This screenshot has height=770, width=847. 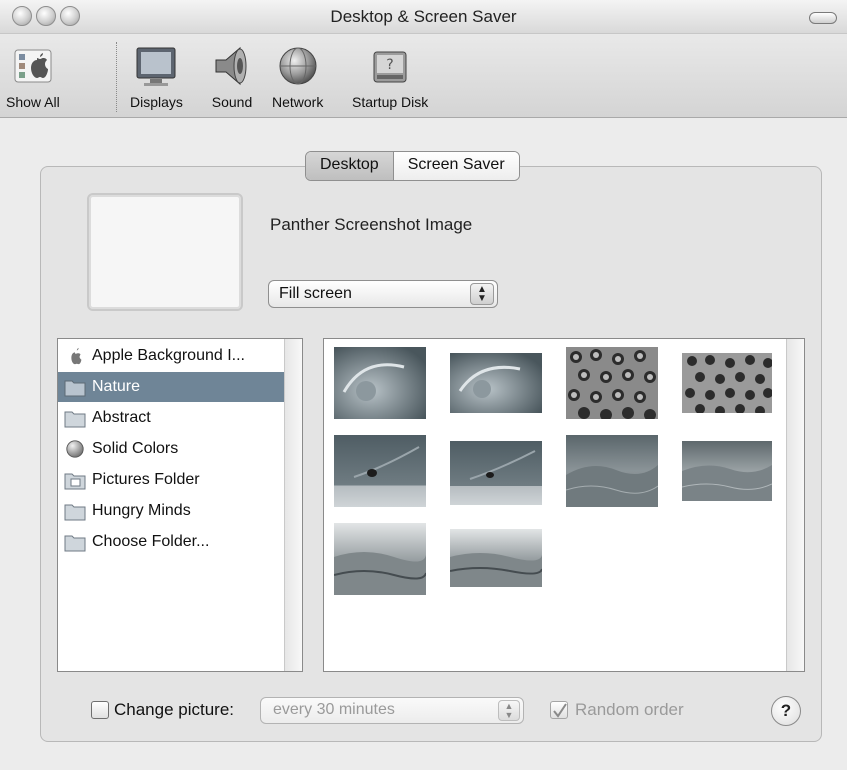 I want to click on show-all-icon, so click(x=33, y=66).